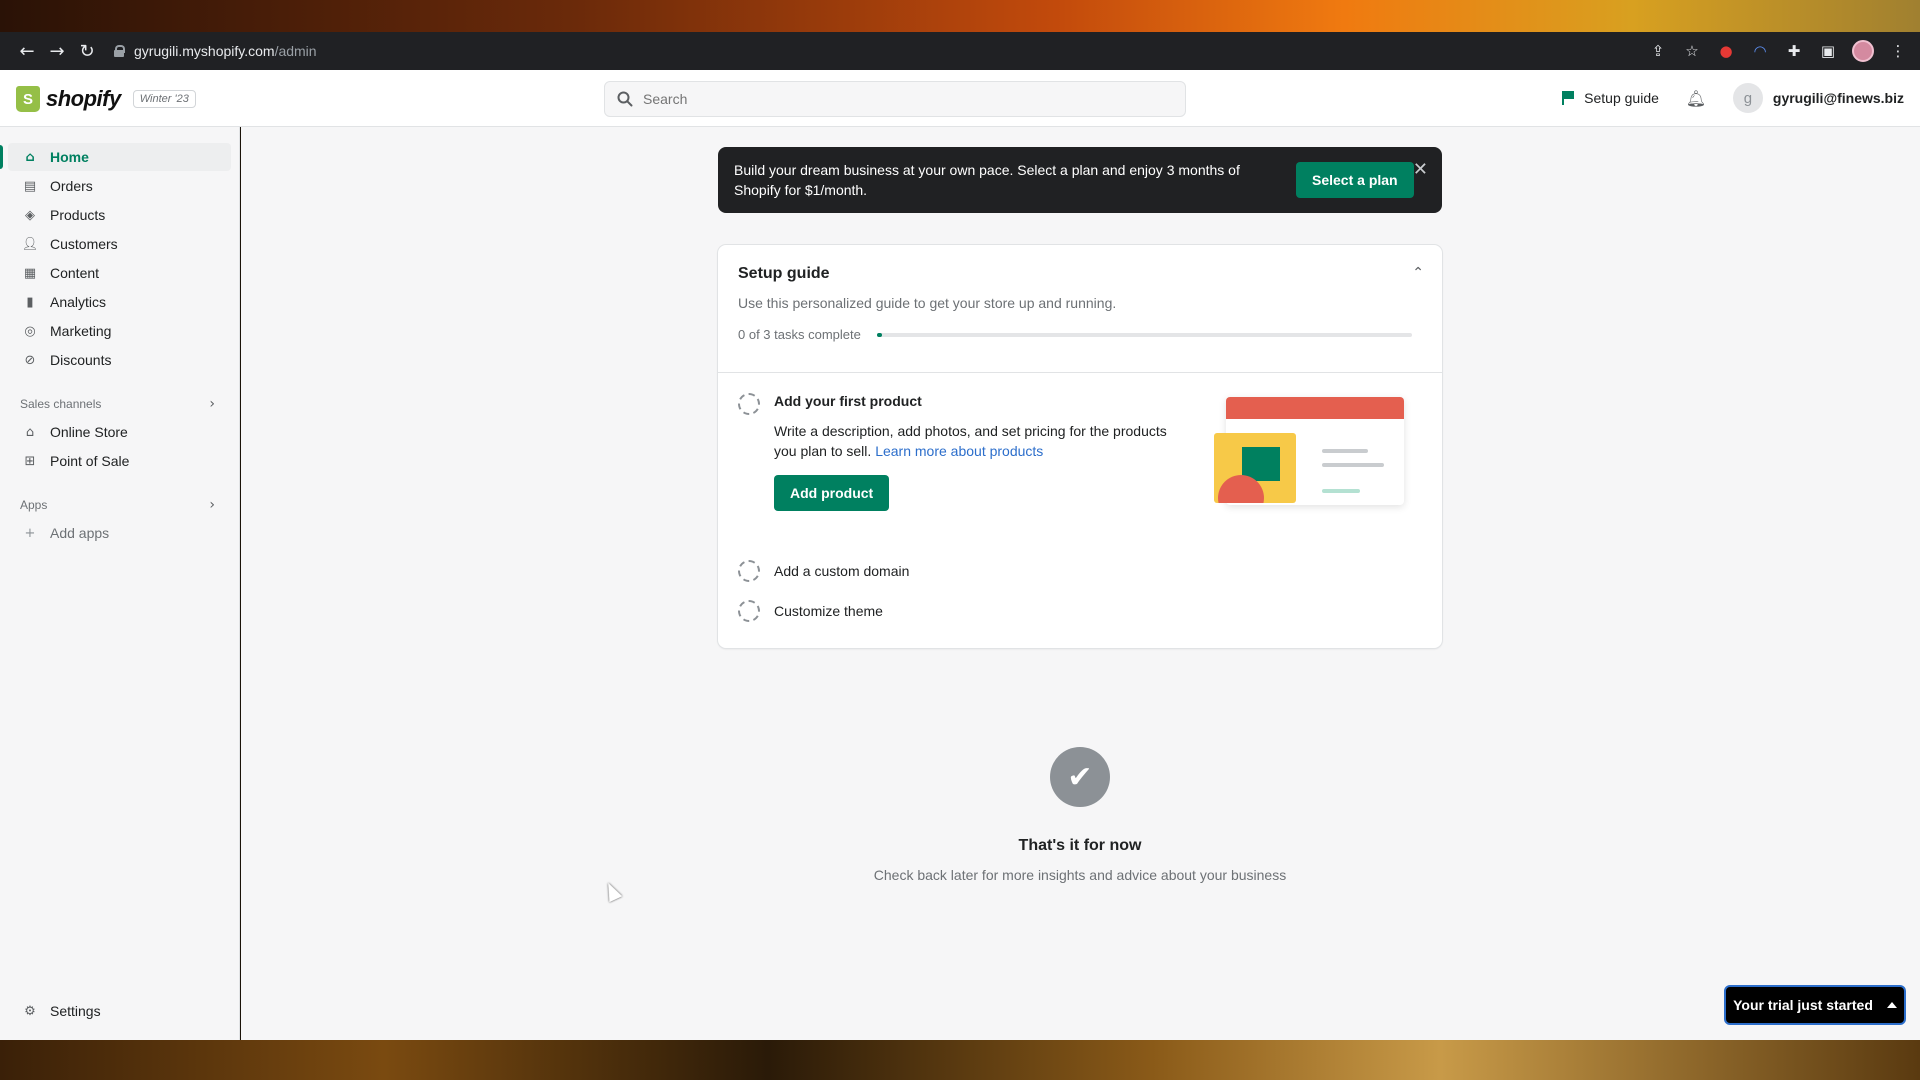 This screenshot has width=1920, height=1080. What do you see at coordinates (959, 451) in the screenshot?
I see `learn-more-link: Learn more about products` at bounding box center [959, 451].